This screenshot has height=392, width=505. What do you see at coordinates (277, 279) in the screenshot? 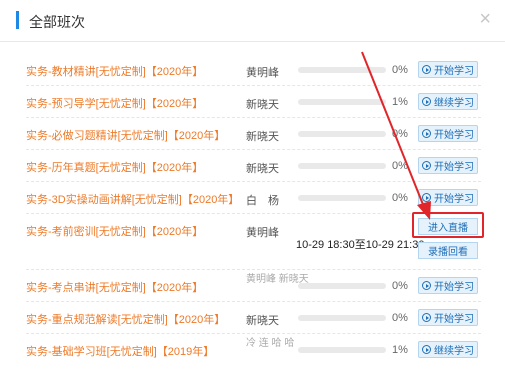
I see `teacher-name: 黄明峰 新晓天` at bounding box center [277, 279].